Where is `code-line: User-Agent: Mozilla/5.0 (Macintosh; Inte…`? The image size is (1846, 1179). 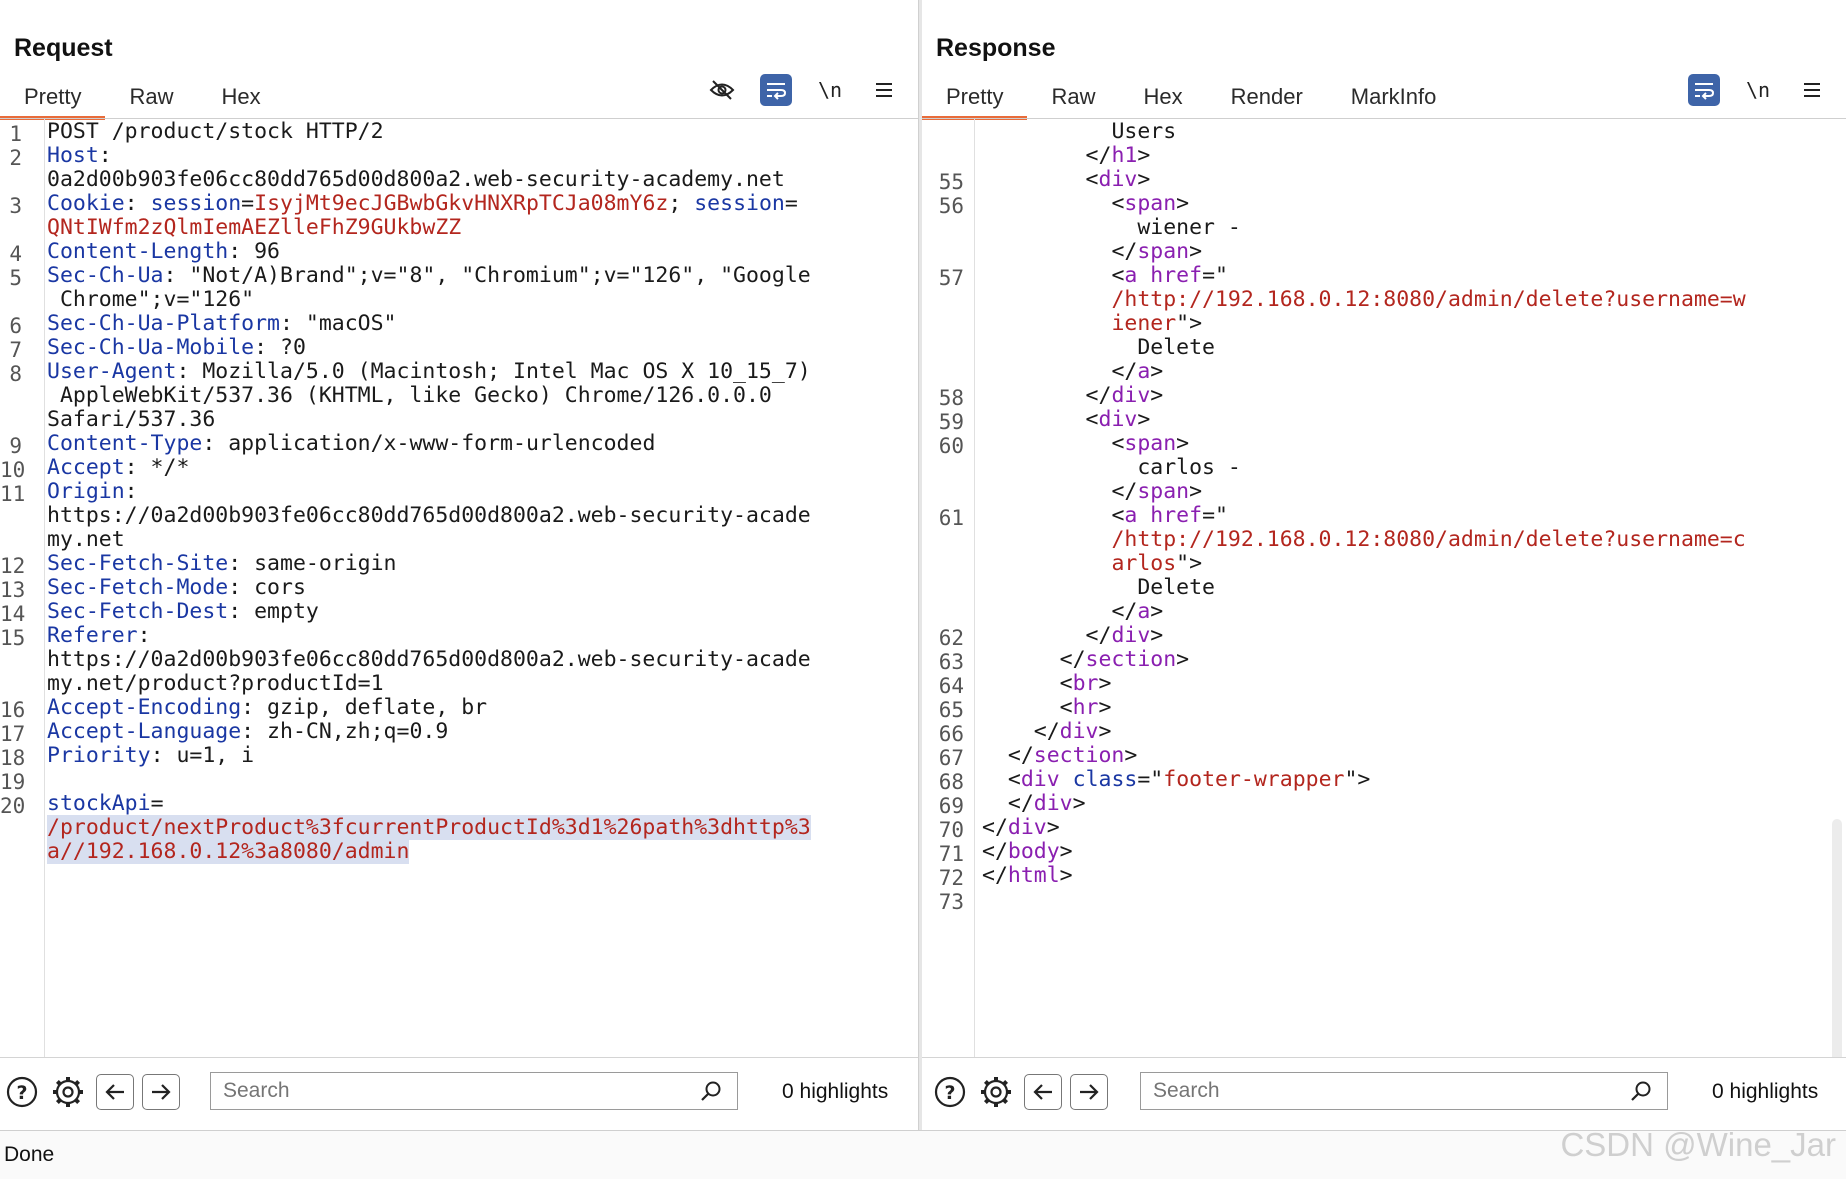
code-line: User-Agent: Mozilla/5.0 (Macintosh; Inte… is located at coordinates (429, 371).